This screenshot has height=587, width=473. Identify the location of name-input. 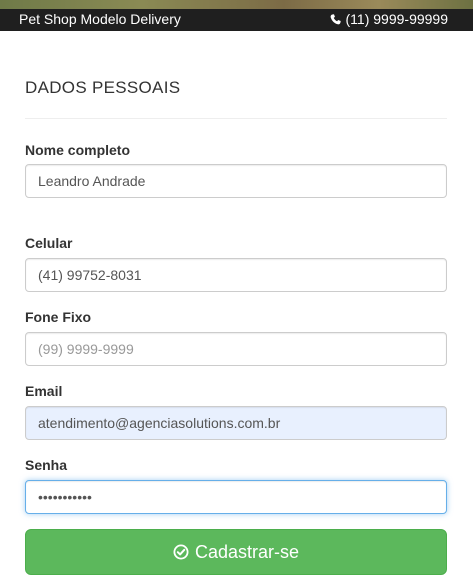
(236, 181).